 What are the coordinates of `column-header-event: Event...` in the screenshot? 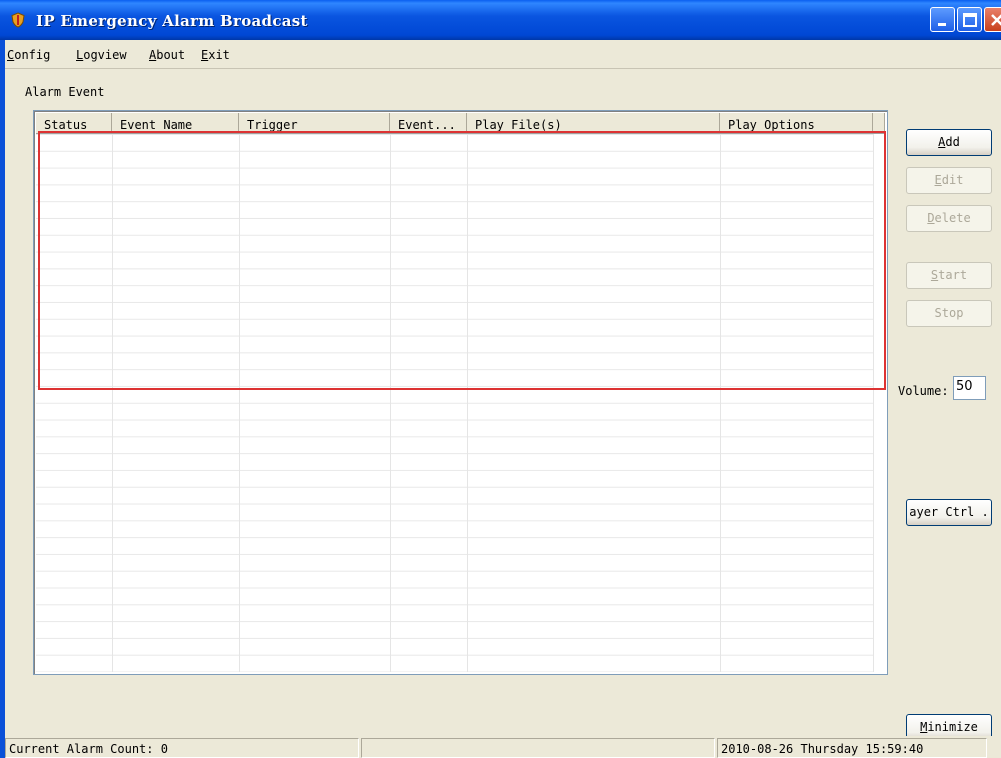 It's located at (428, 122).